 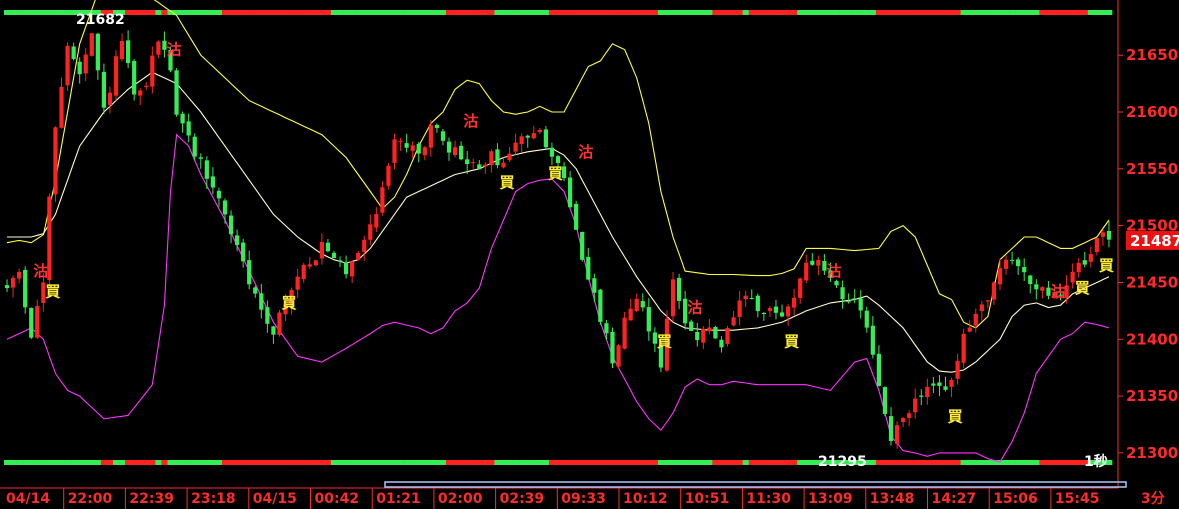 What do you see at coordinates (1152, 55) in the screenshot?
I see `y-tick-label: 21650` at bounding box center [1152, 55].